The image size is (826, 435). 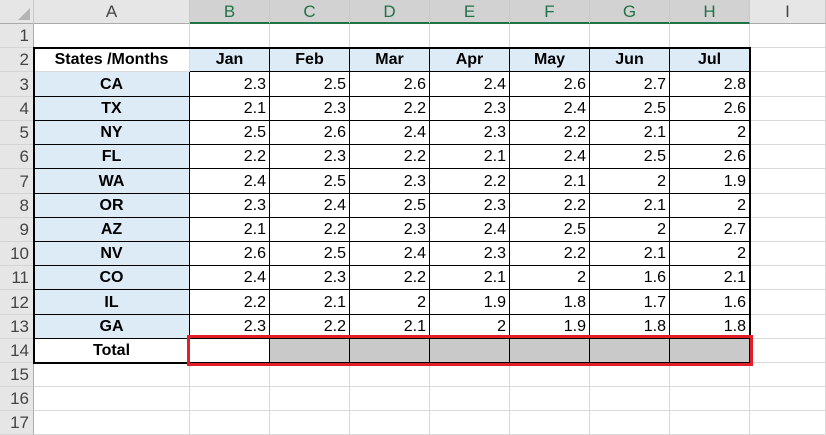 What do you see at coordinates (17, 254) in the screenshot?
I see `row-header-10: 10` at bounding box center [17, 254].